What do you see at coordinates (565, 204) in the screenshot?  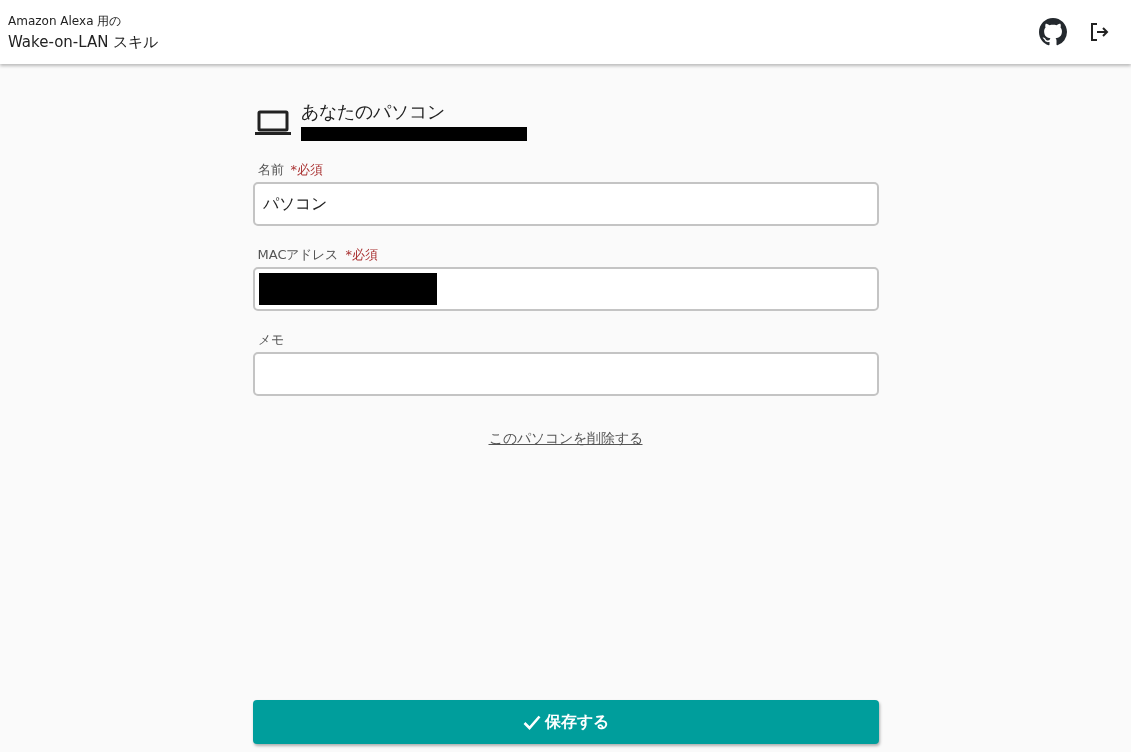 I see `input-field: パソコン` at bounding box center [565, 204].